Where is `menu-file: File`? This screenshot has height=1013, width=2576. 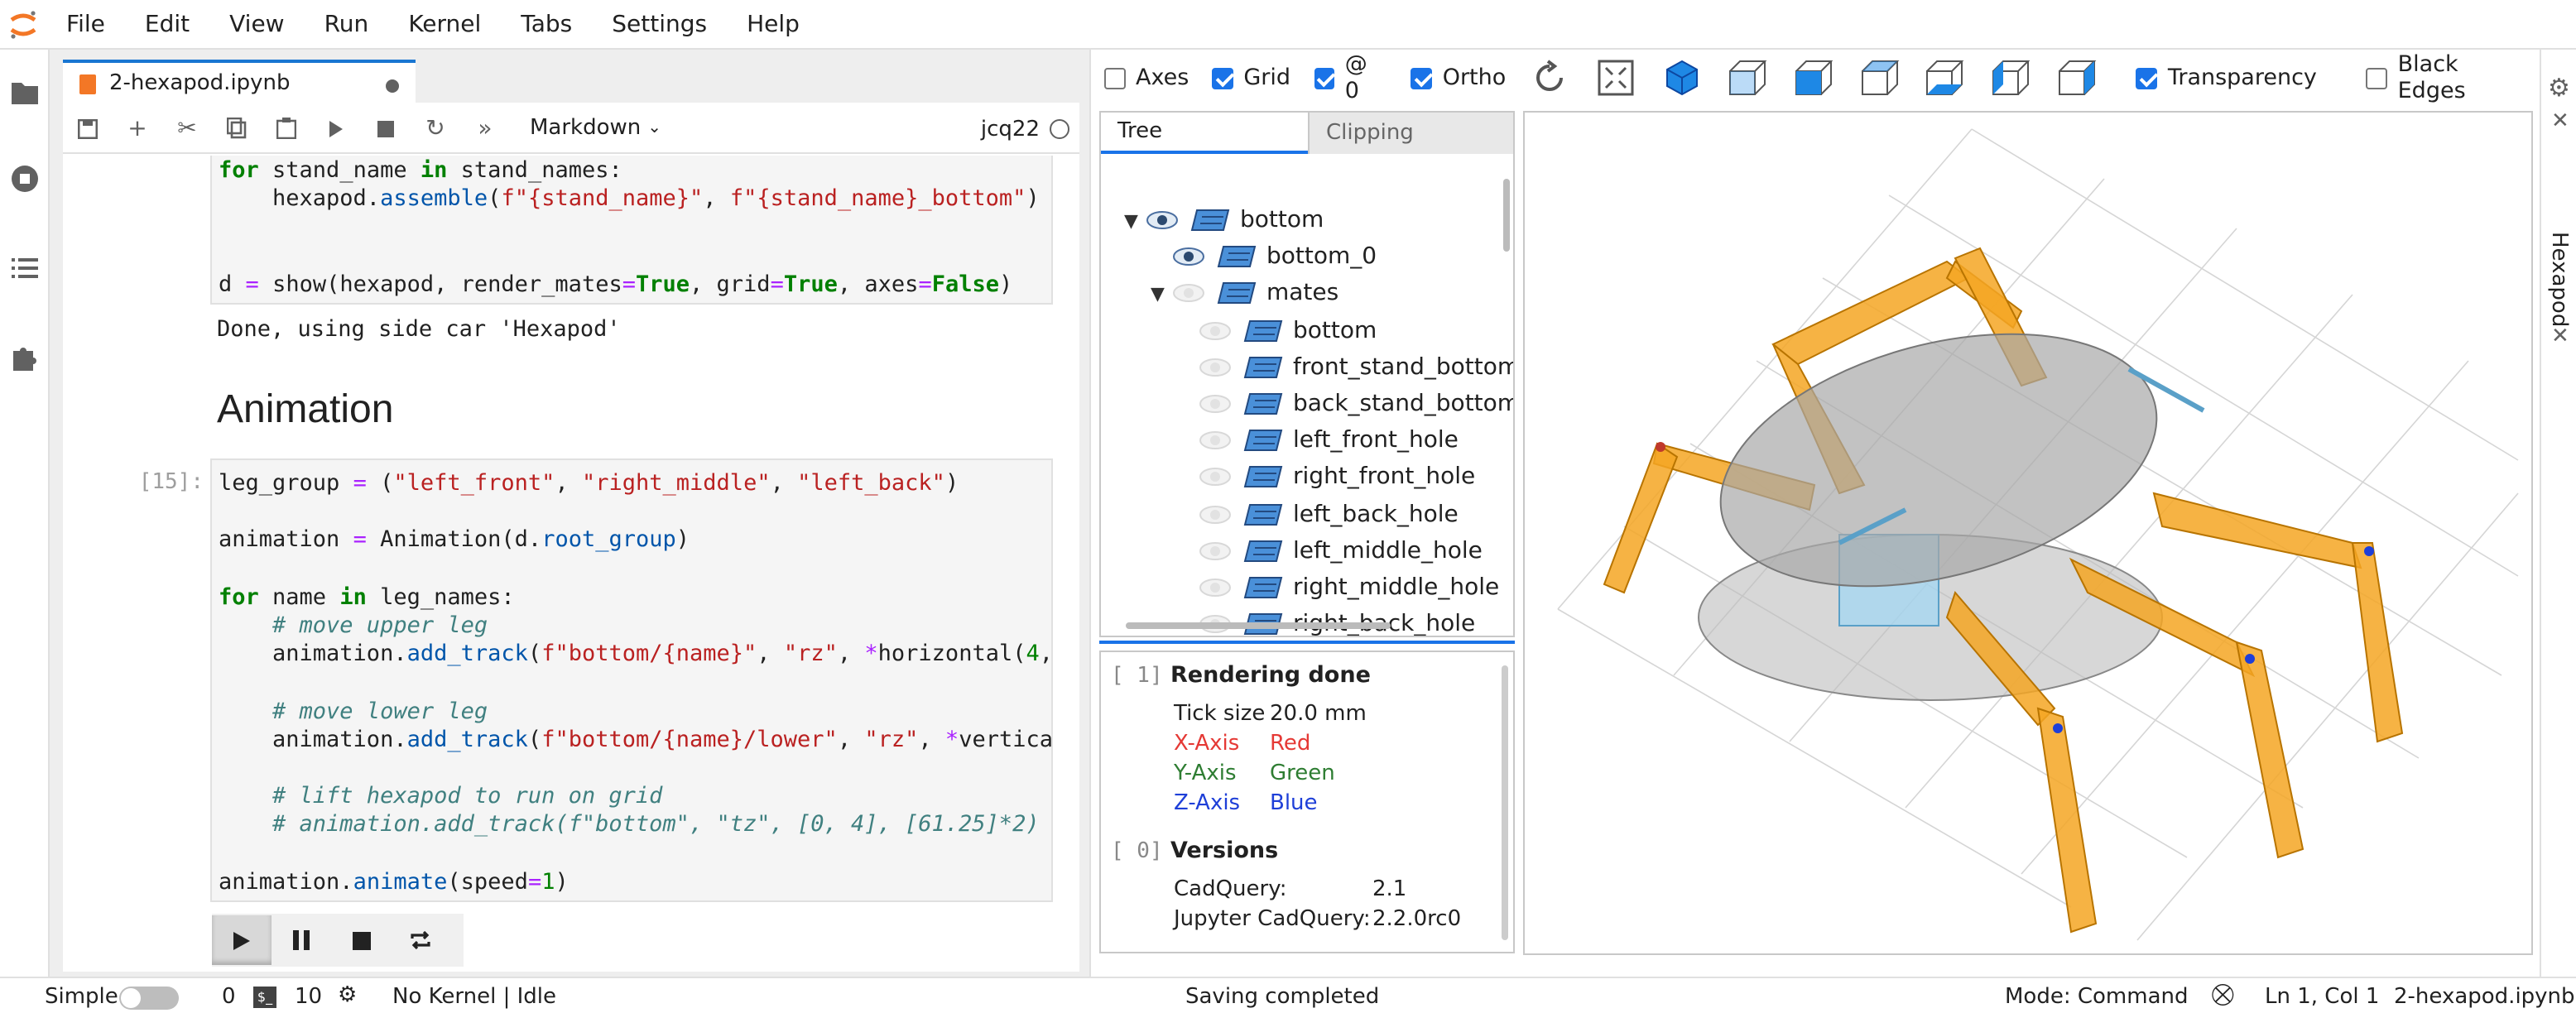
menu-file: File is located at coordinates (85, 24).